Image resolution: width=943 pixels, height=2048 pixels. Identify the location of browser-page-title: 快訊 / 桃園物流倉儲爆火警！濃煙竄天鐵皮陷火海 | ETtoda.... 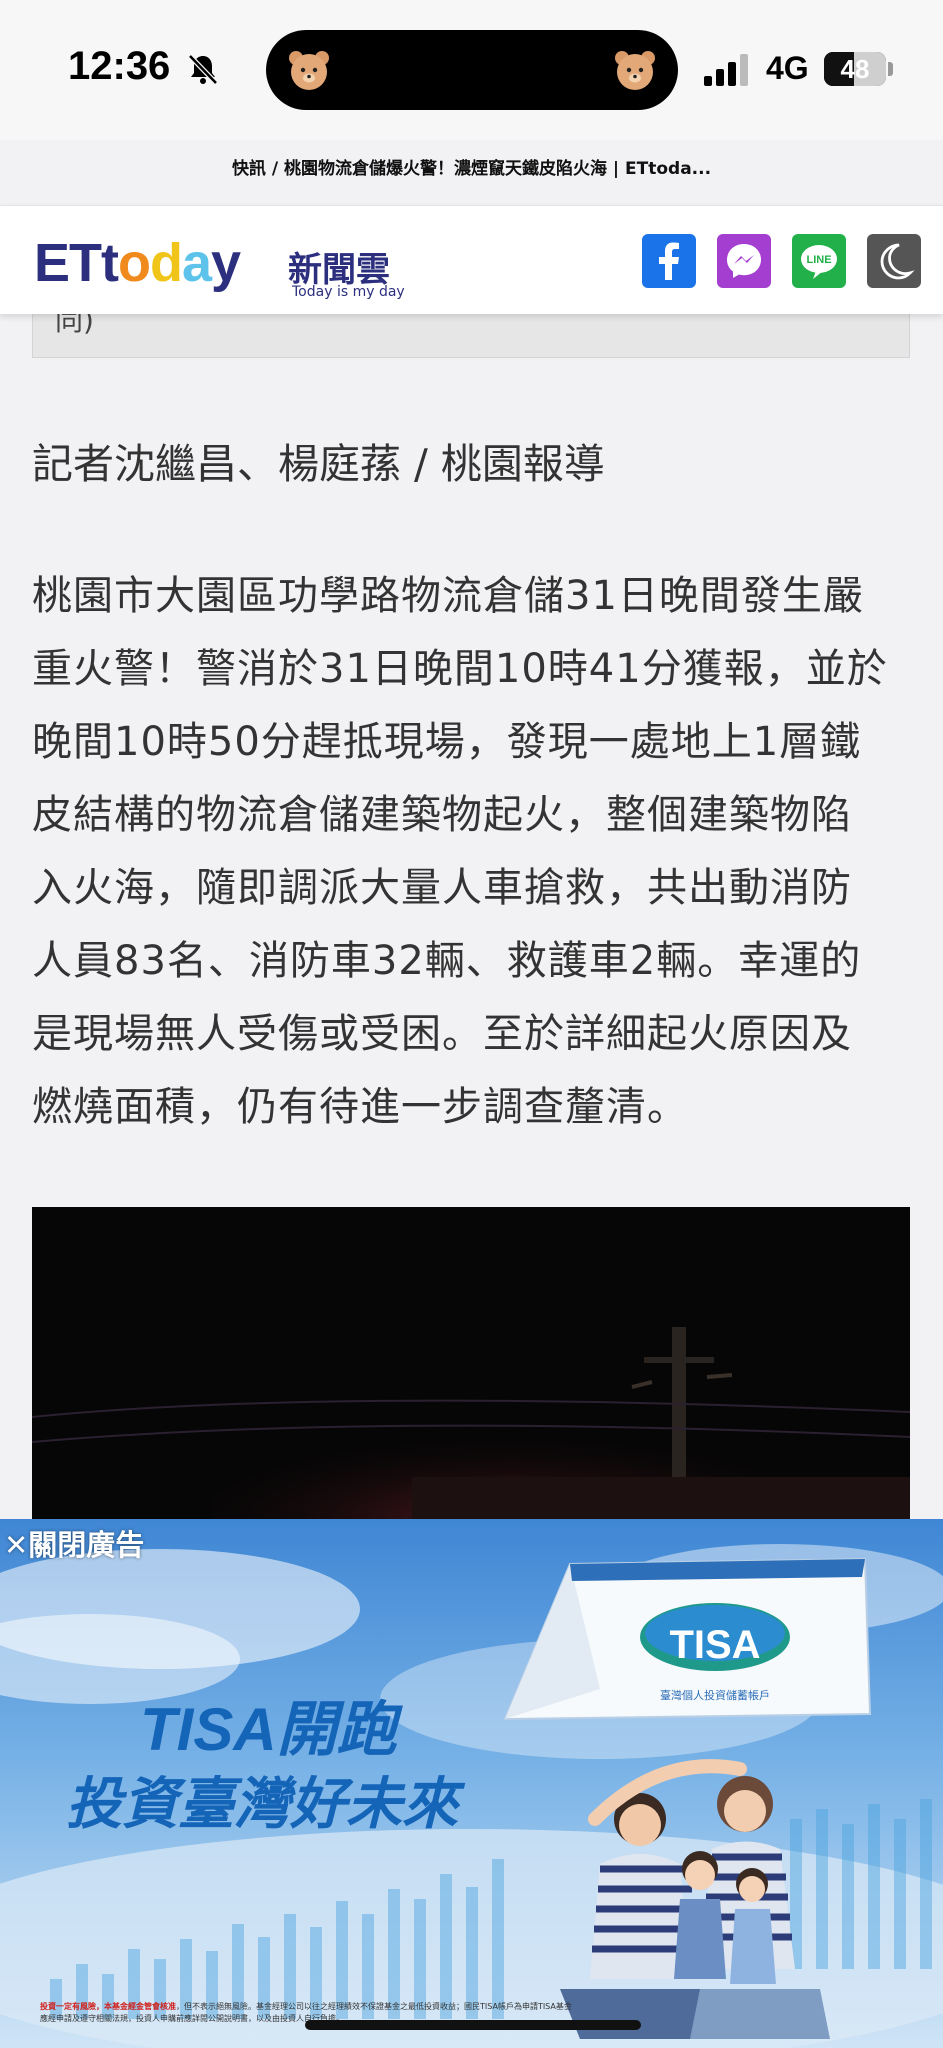
(471, 166).